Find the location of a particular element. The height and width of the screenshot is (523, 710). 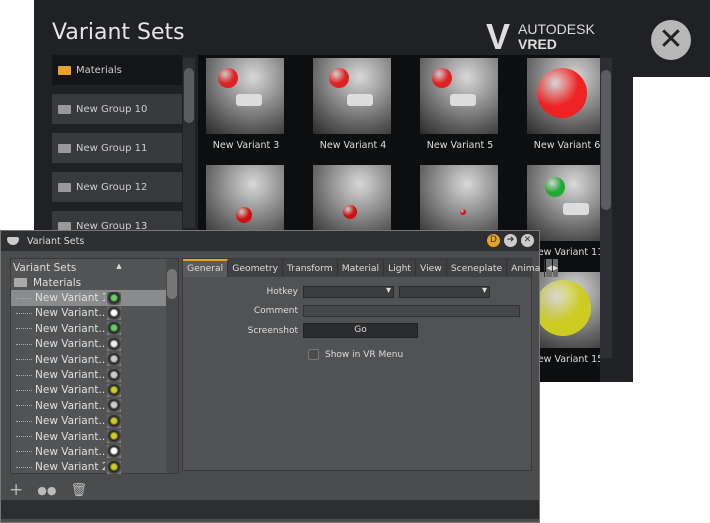

variant-tile: New Variant 3 is located at coordinates (246, 104).